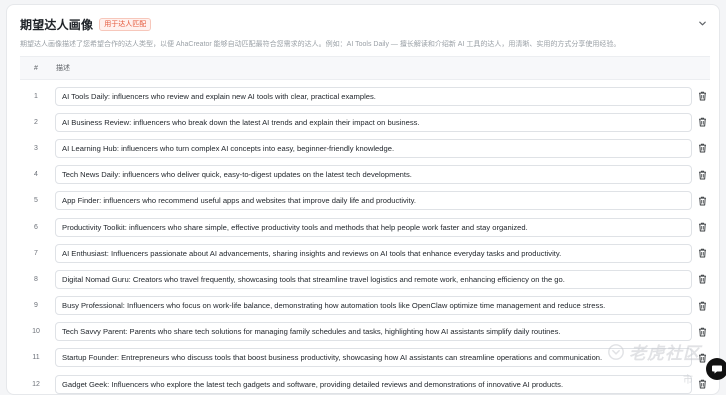 This screenshot has height=395, width=726. Describe the element at coordinates (36, 306) in the screenshot. I see `row-index: 9` at that location.